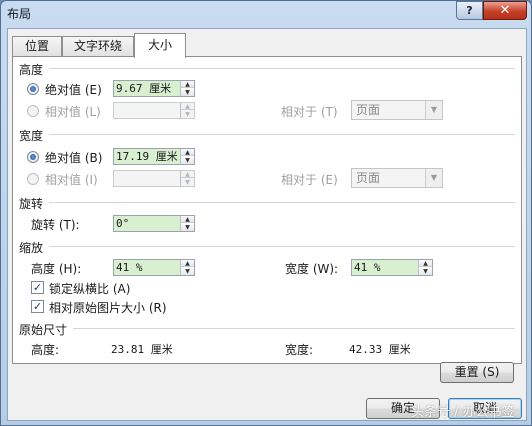 The width and height of the screenshot is (532, 426). I want to click on width-section-divider, so click(282, 134).